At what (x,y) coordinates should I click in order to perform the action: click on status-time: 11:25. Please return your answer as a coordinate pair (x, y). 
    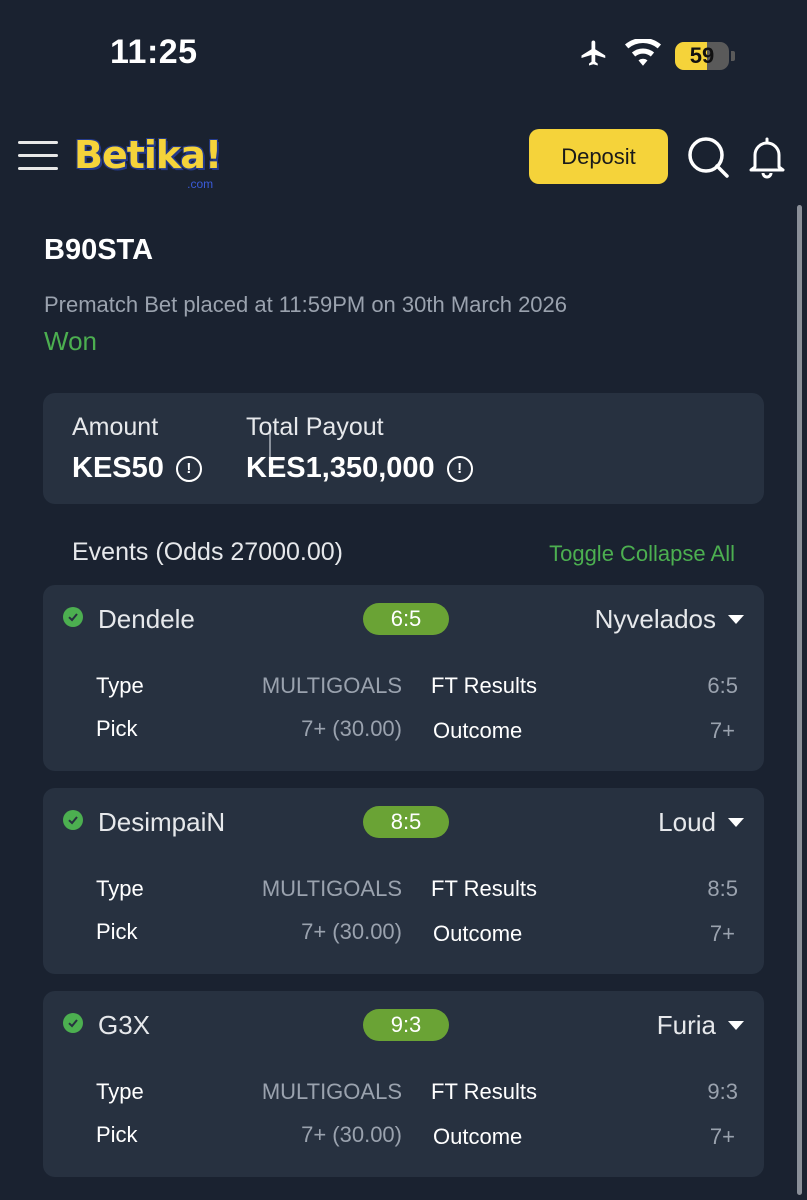
    Looking at the image, I should click on (154, 52).